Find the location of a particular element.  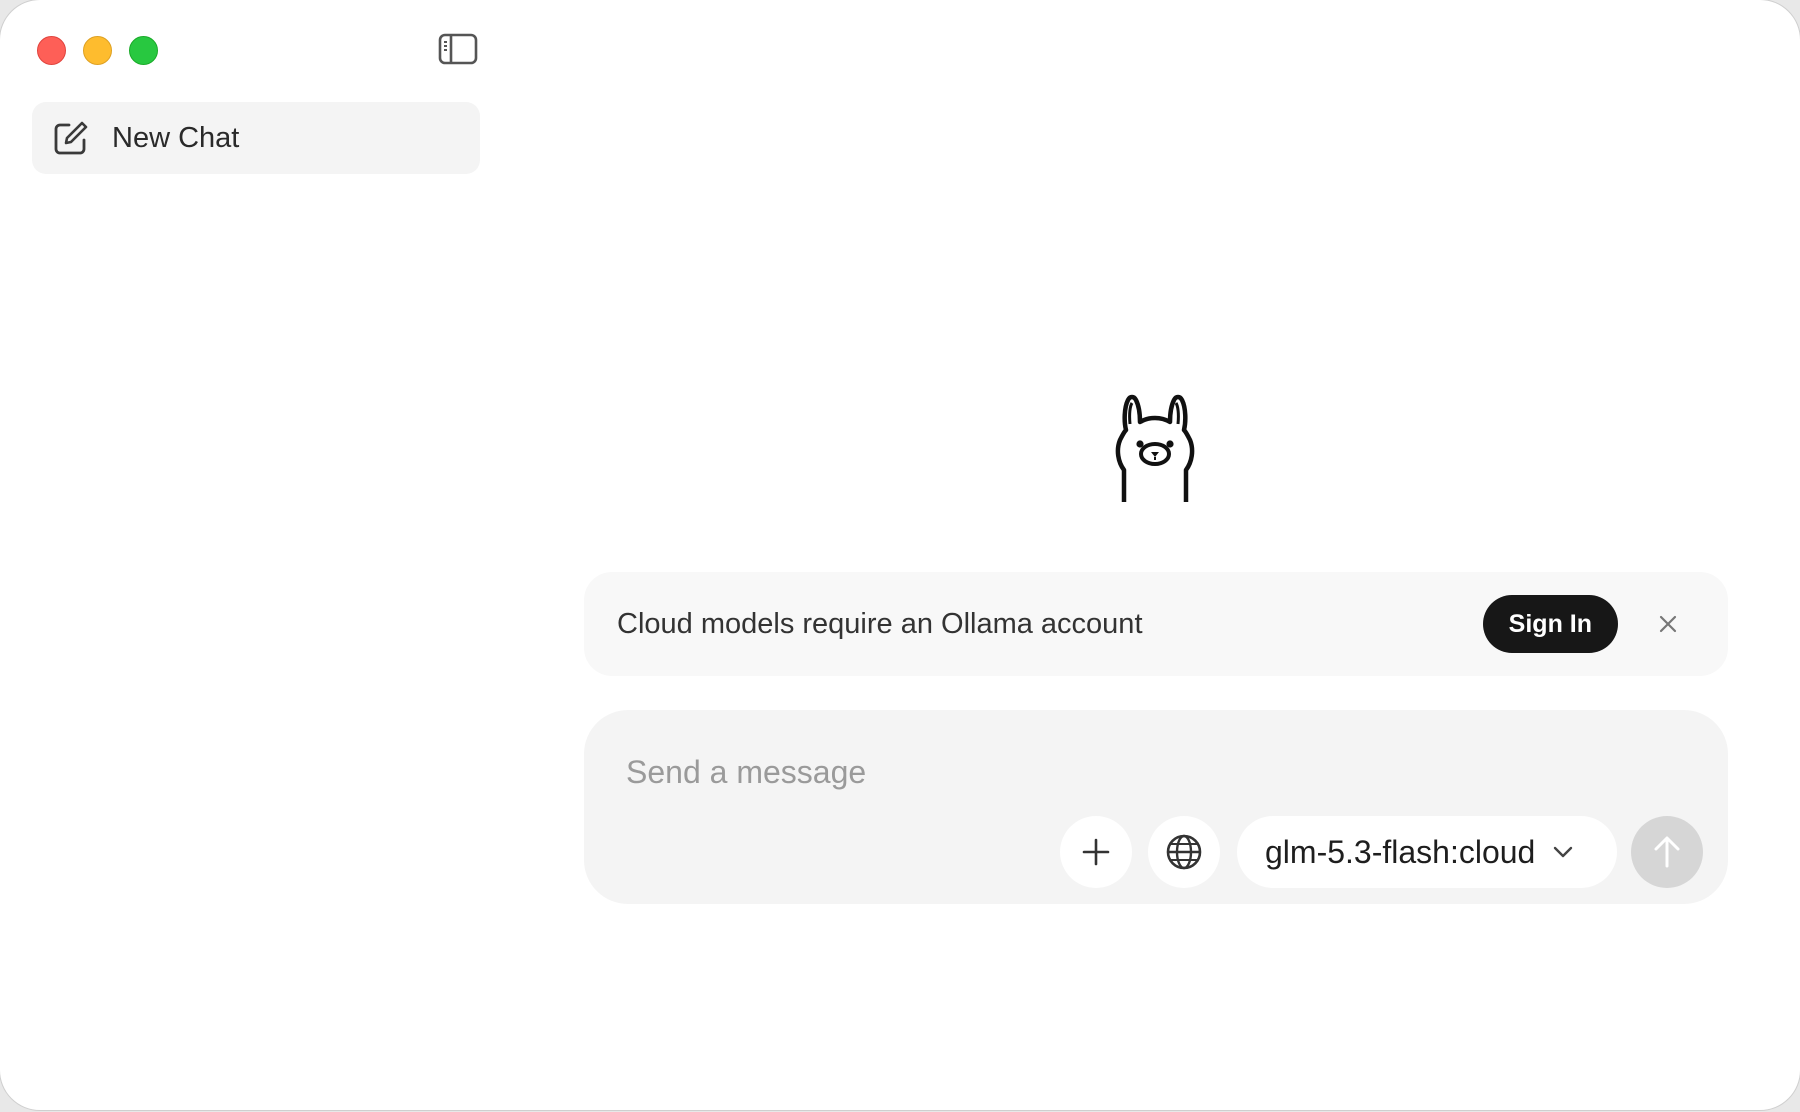

sign-in-button: Sign In is located at coordinates (1550, 624).